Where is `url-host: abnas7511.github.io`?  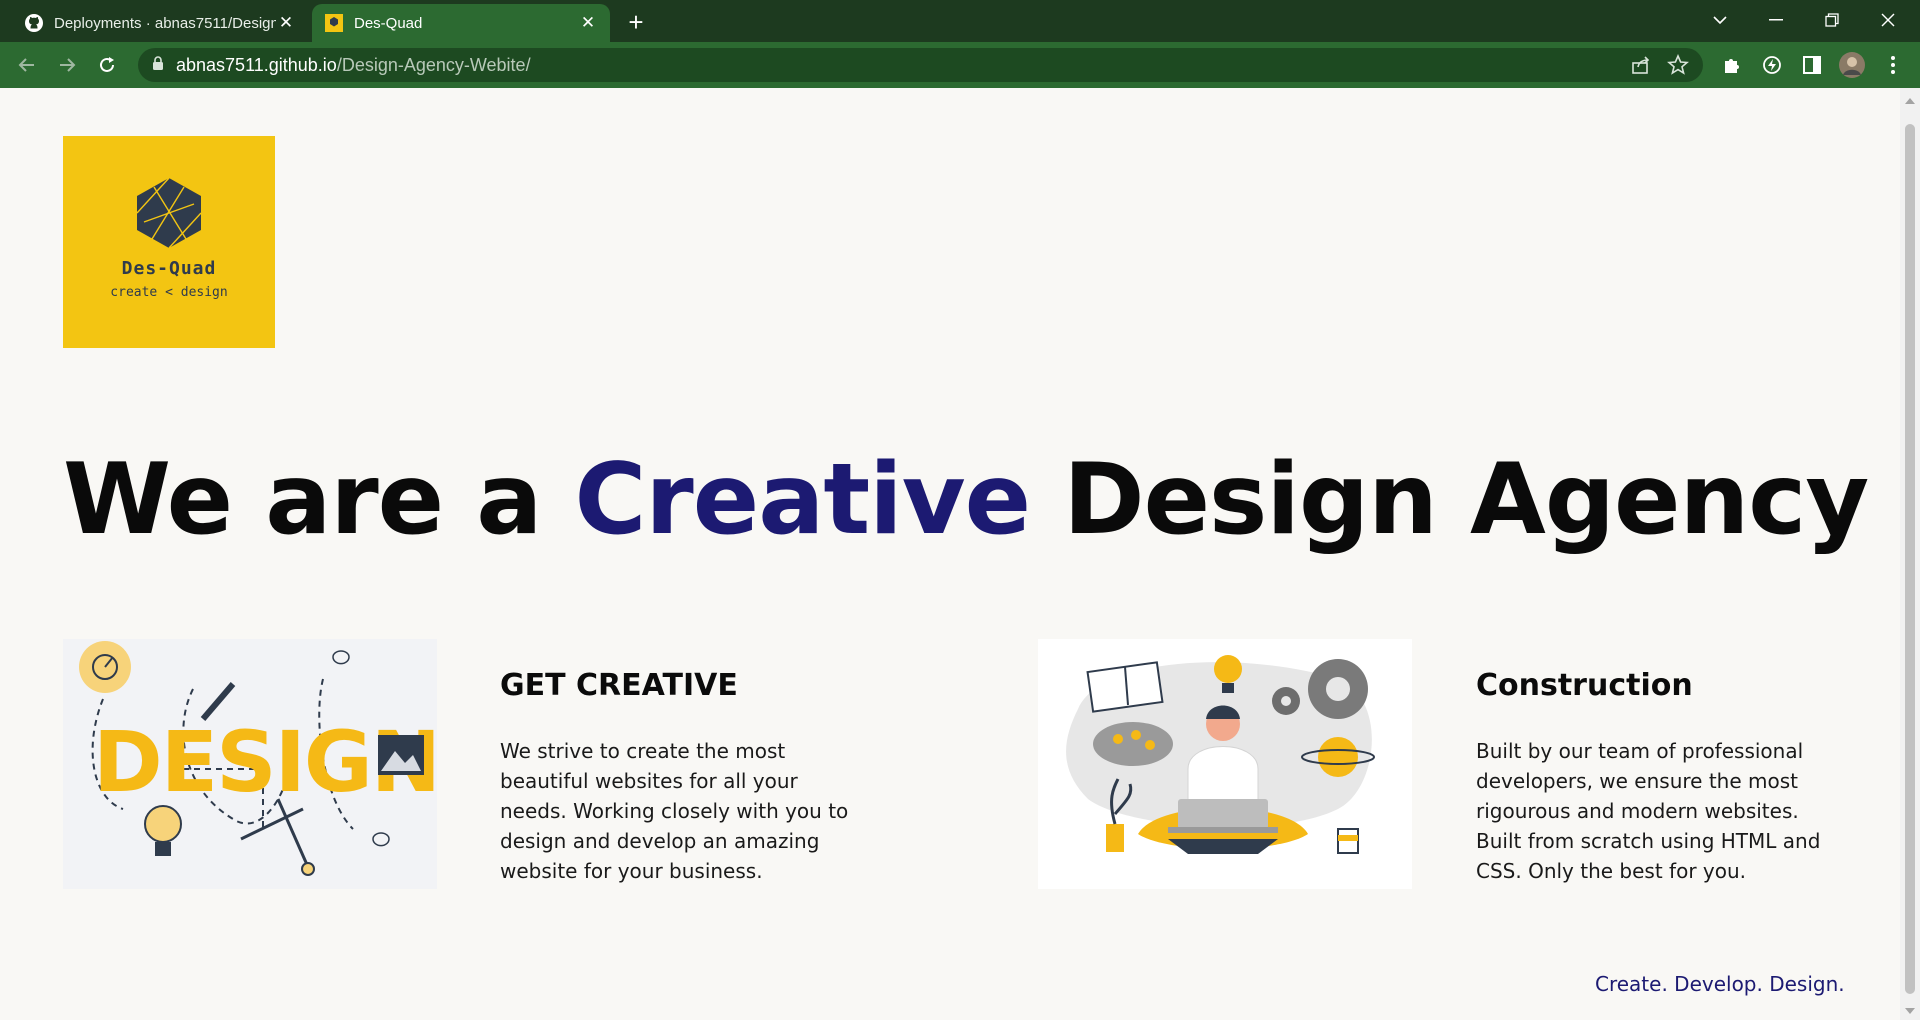 url-host: abnas7511.github.io is located at coordinates (256, 64).